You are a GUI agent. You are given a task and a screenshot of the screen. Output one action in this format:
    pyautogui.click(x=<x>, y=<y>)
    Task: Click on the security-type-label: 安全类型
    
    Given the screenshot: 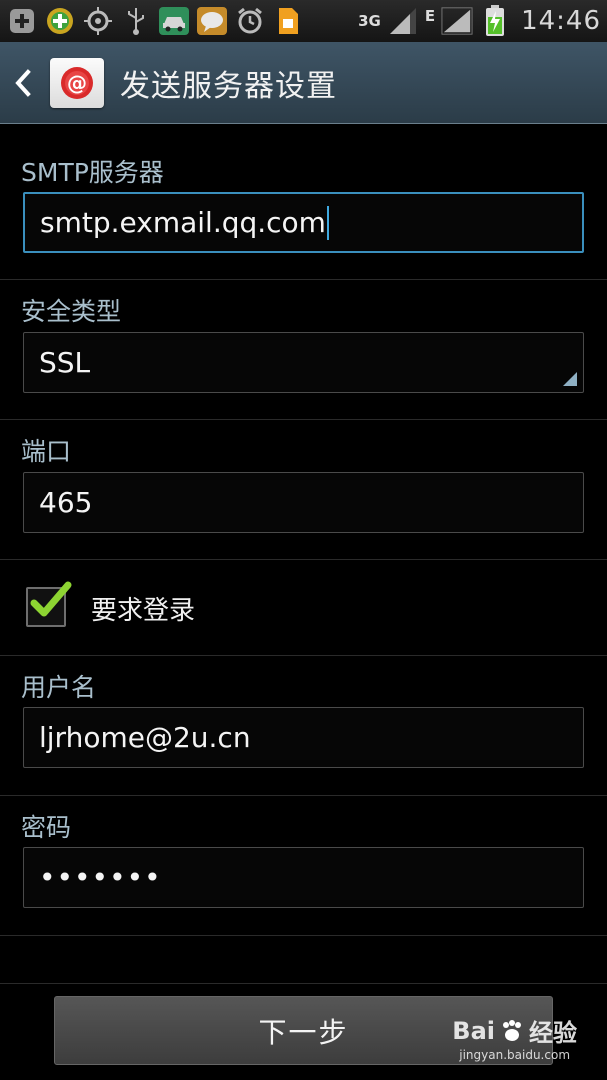 What is the action you would take?
    pyautogui.click(x=71, y=311)
    